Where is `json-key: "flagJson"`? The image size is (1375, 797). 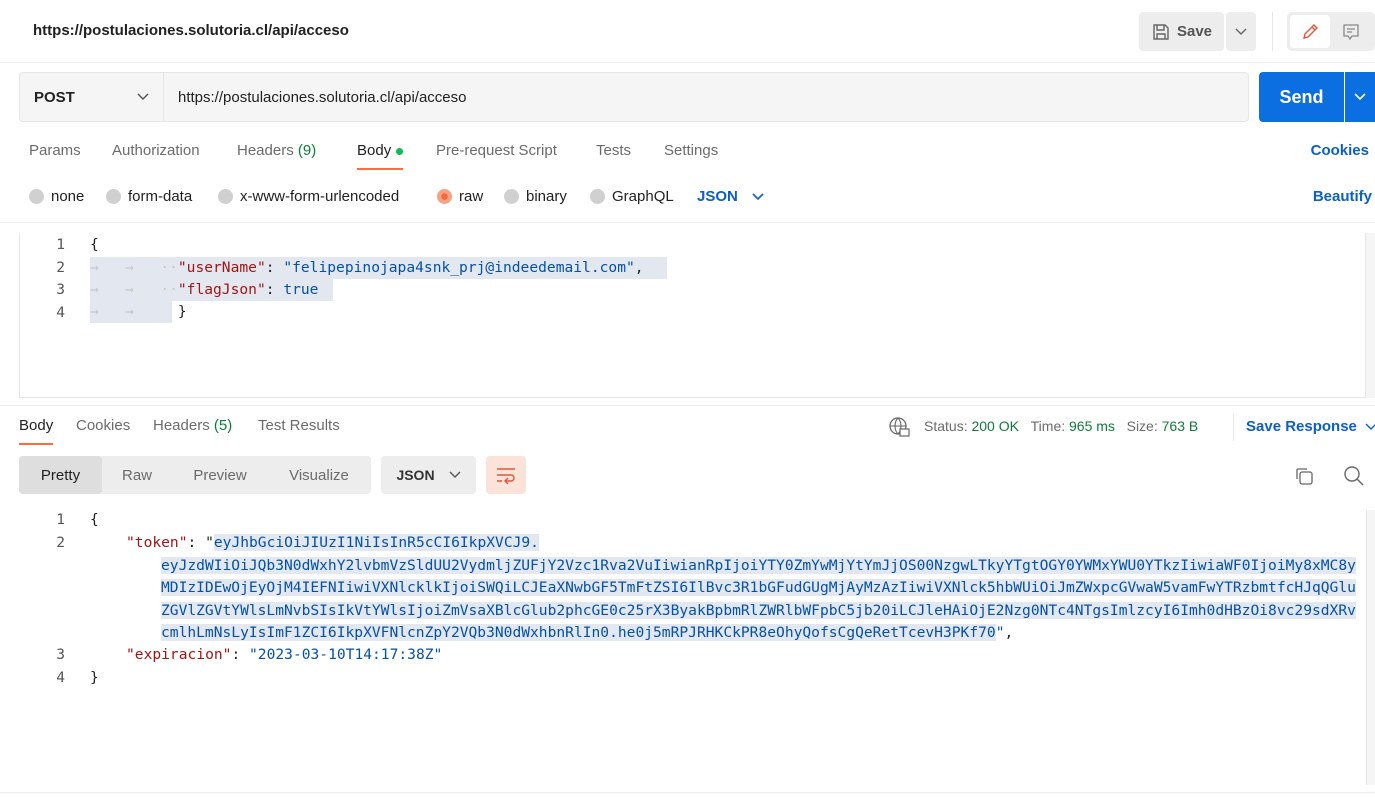
json-key: "flagJson" is located at coordinates (221, 289).